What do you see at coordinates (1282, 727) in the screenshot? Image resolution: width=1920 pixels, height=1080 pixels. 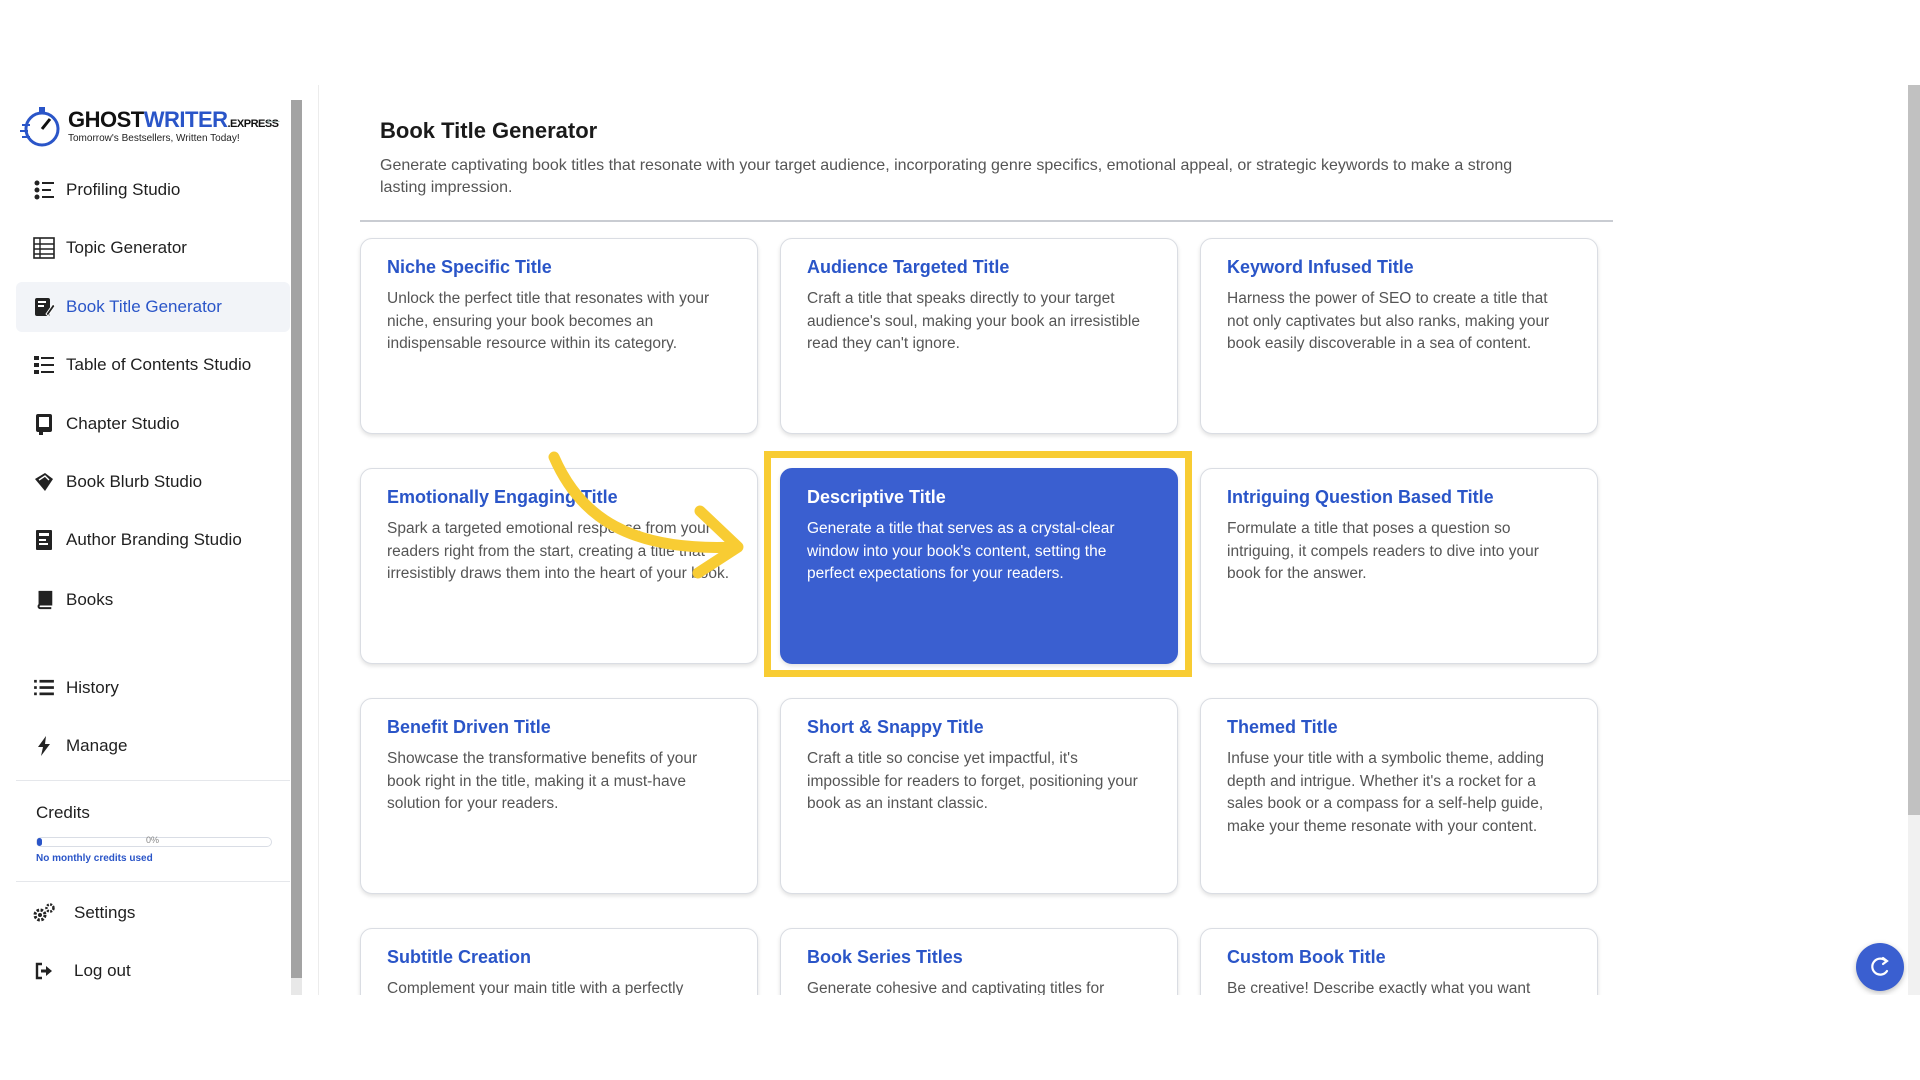 I see `card-title: Themed Title` at bounding box center [1282, 727].